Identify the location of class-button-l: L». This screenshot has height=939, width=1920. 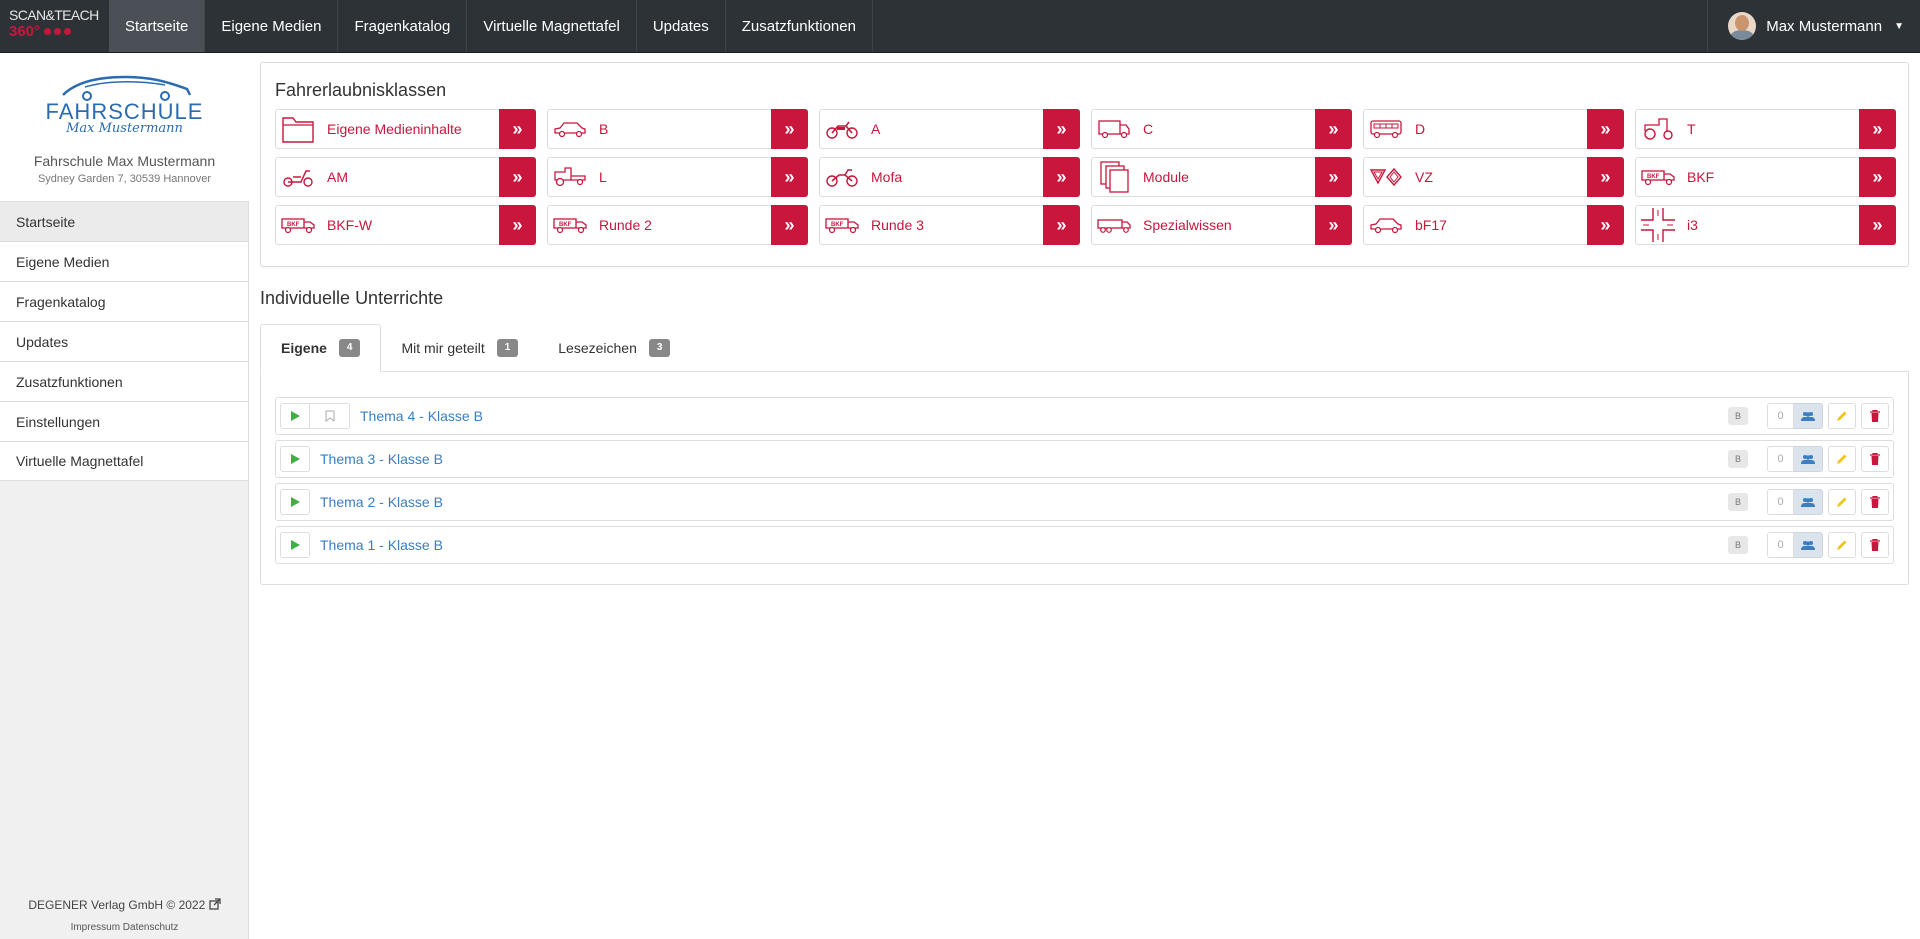
(677, 177).